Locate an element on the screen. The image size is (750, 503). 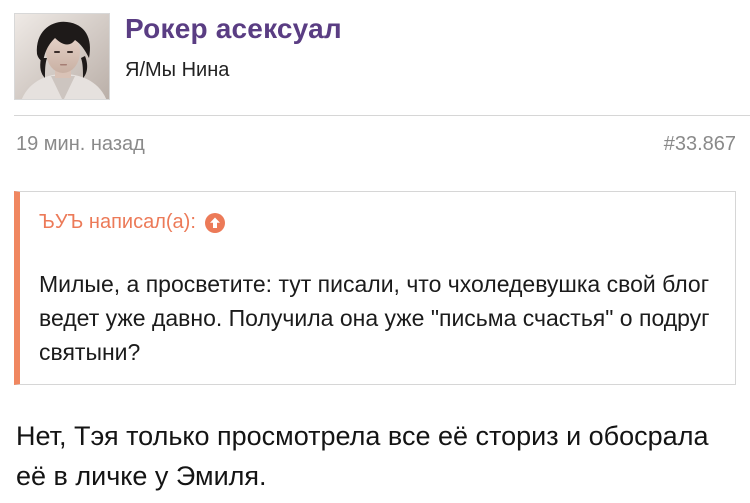
username-link: Рокер асексуал is located at coordinates (233, 29).